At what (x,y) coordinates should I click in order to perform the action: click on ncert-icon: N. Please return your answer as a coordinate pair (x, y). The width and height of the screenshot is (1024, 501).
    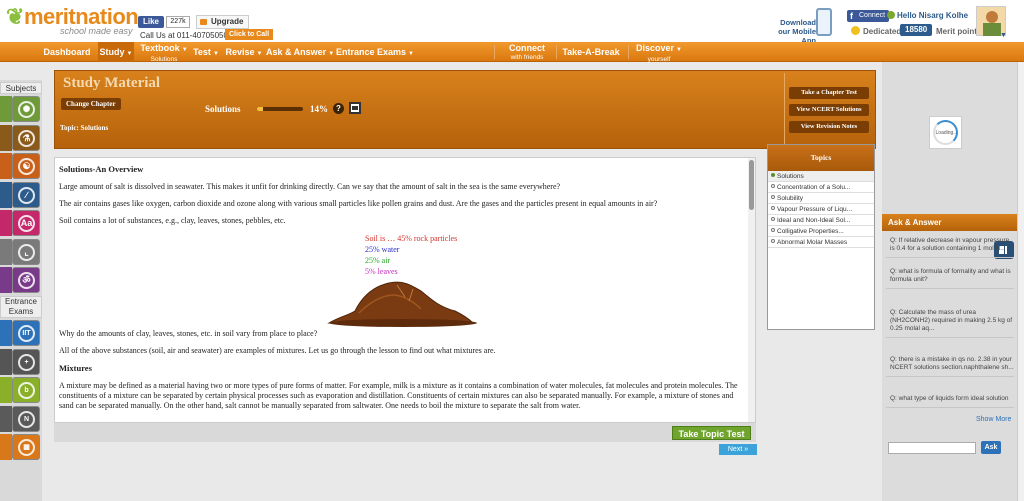
    Looking at the image, I should click on (26, 418).